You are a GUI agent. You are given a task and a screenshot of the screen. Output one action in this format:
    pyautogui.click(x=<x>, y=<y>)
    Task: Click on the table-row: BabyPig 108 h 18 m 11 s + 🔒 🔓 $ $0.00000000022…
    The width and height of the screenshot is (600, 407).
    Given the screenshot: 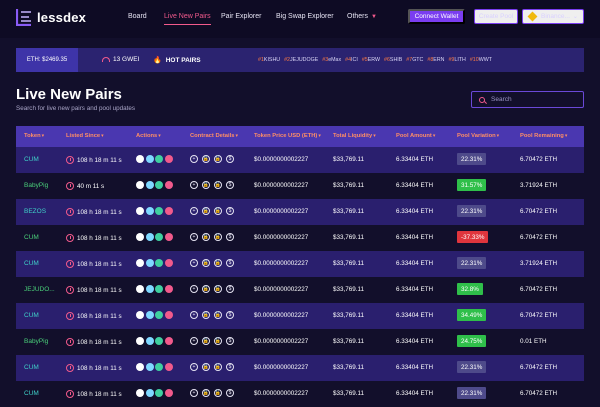 What is the action you would take?
    pyautogui.click(x=300, y=342)
    